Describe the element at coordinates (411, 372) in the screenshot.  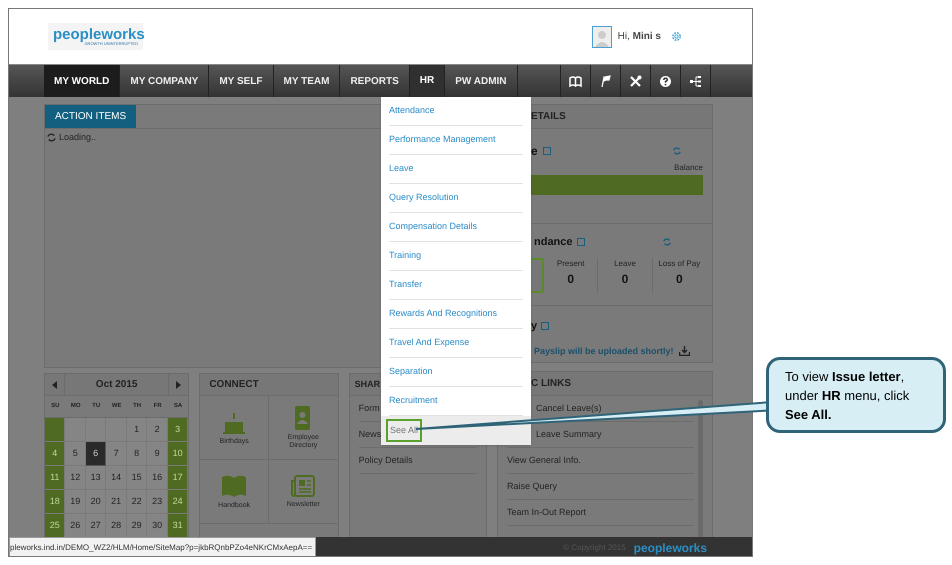
I see `menu-item: Separation` at that location.